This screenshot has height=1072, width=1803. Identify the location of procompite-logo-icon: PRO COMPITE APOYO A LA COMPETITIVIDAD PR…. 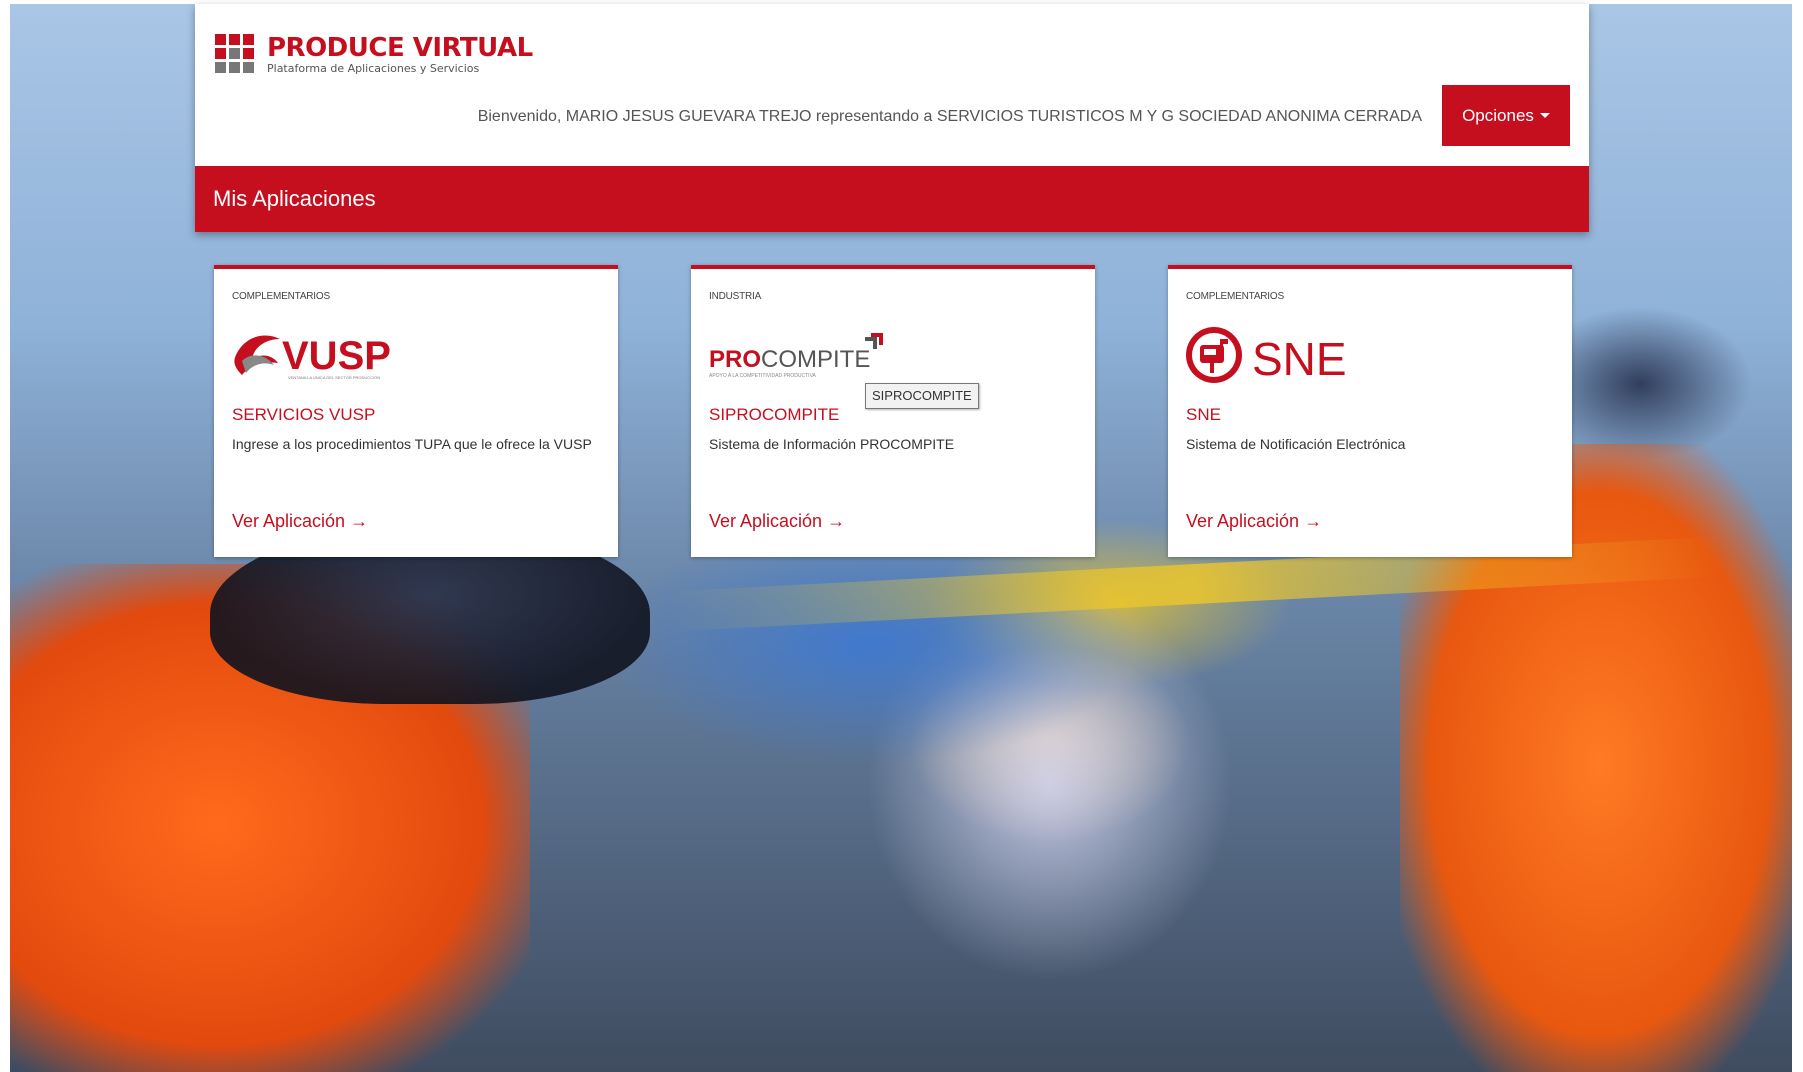
(796, 356).